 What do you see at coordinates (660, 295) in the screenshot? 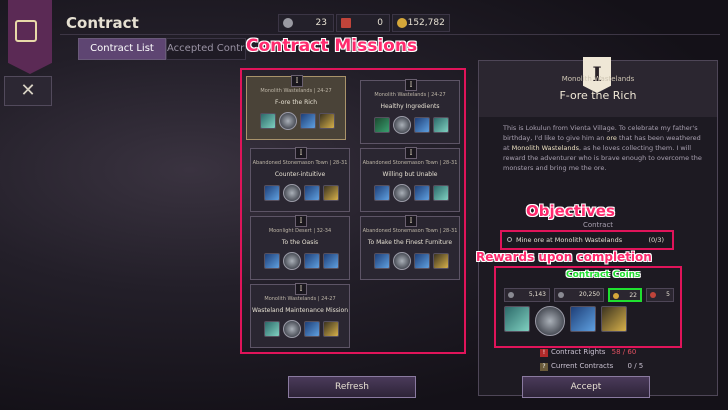
I see `reward-token: 5` at bounding box center [660, 295].